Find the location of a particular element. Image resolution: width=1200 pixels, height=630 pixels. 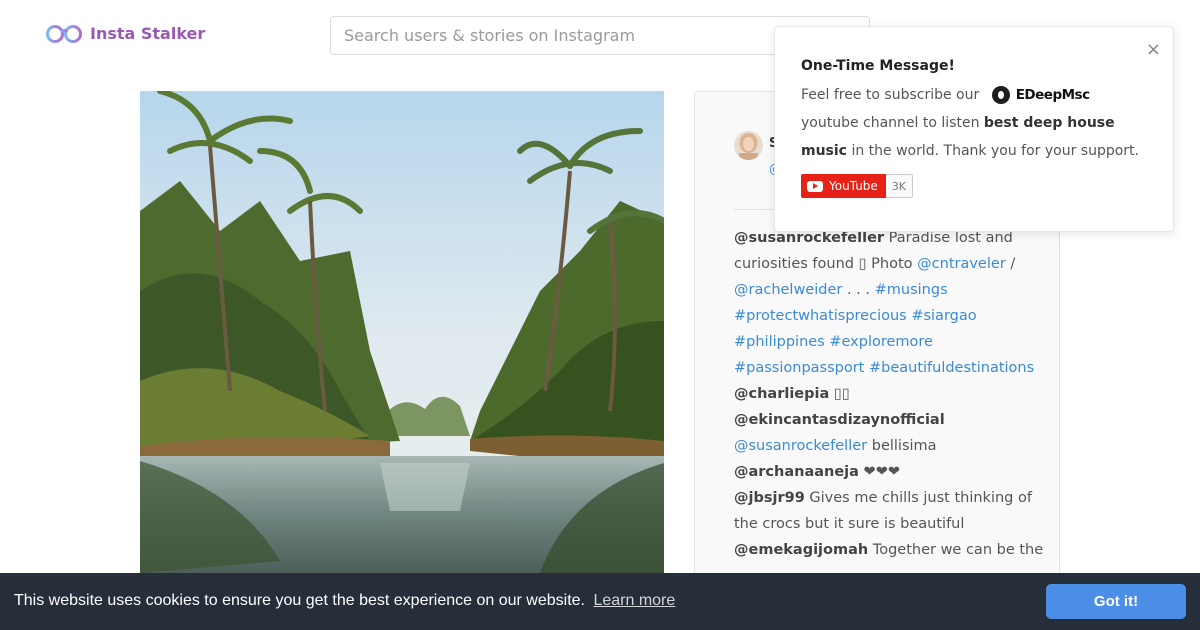

comment-link: #passionpassport is located at coordinates (799, 368).